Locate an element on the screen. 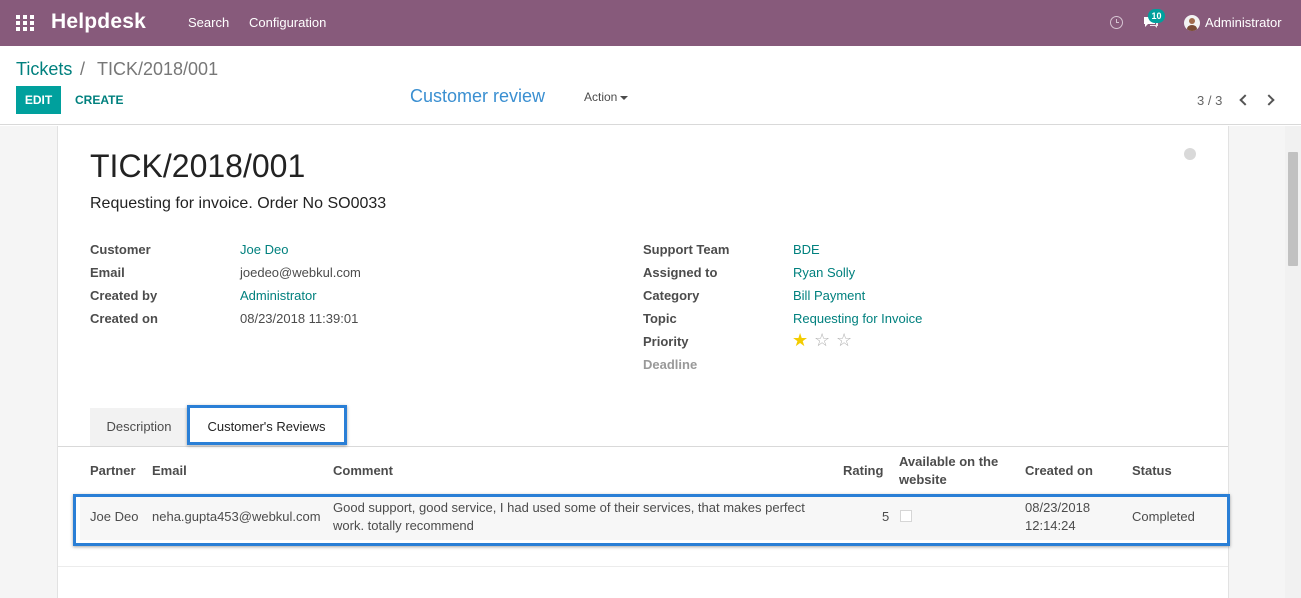  activity-clock-icon is located at coordinates (1116, 22).